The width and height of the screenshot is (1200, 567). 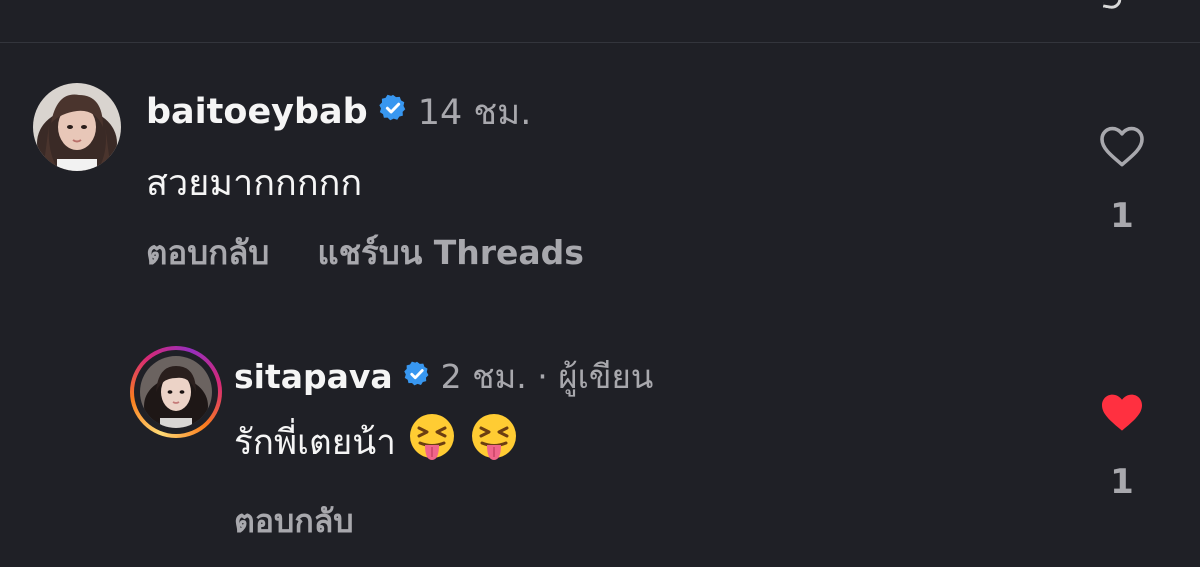 I want to click on comment-text: รักพี่เตยน้า, so click(x=377, y=442).